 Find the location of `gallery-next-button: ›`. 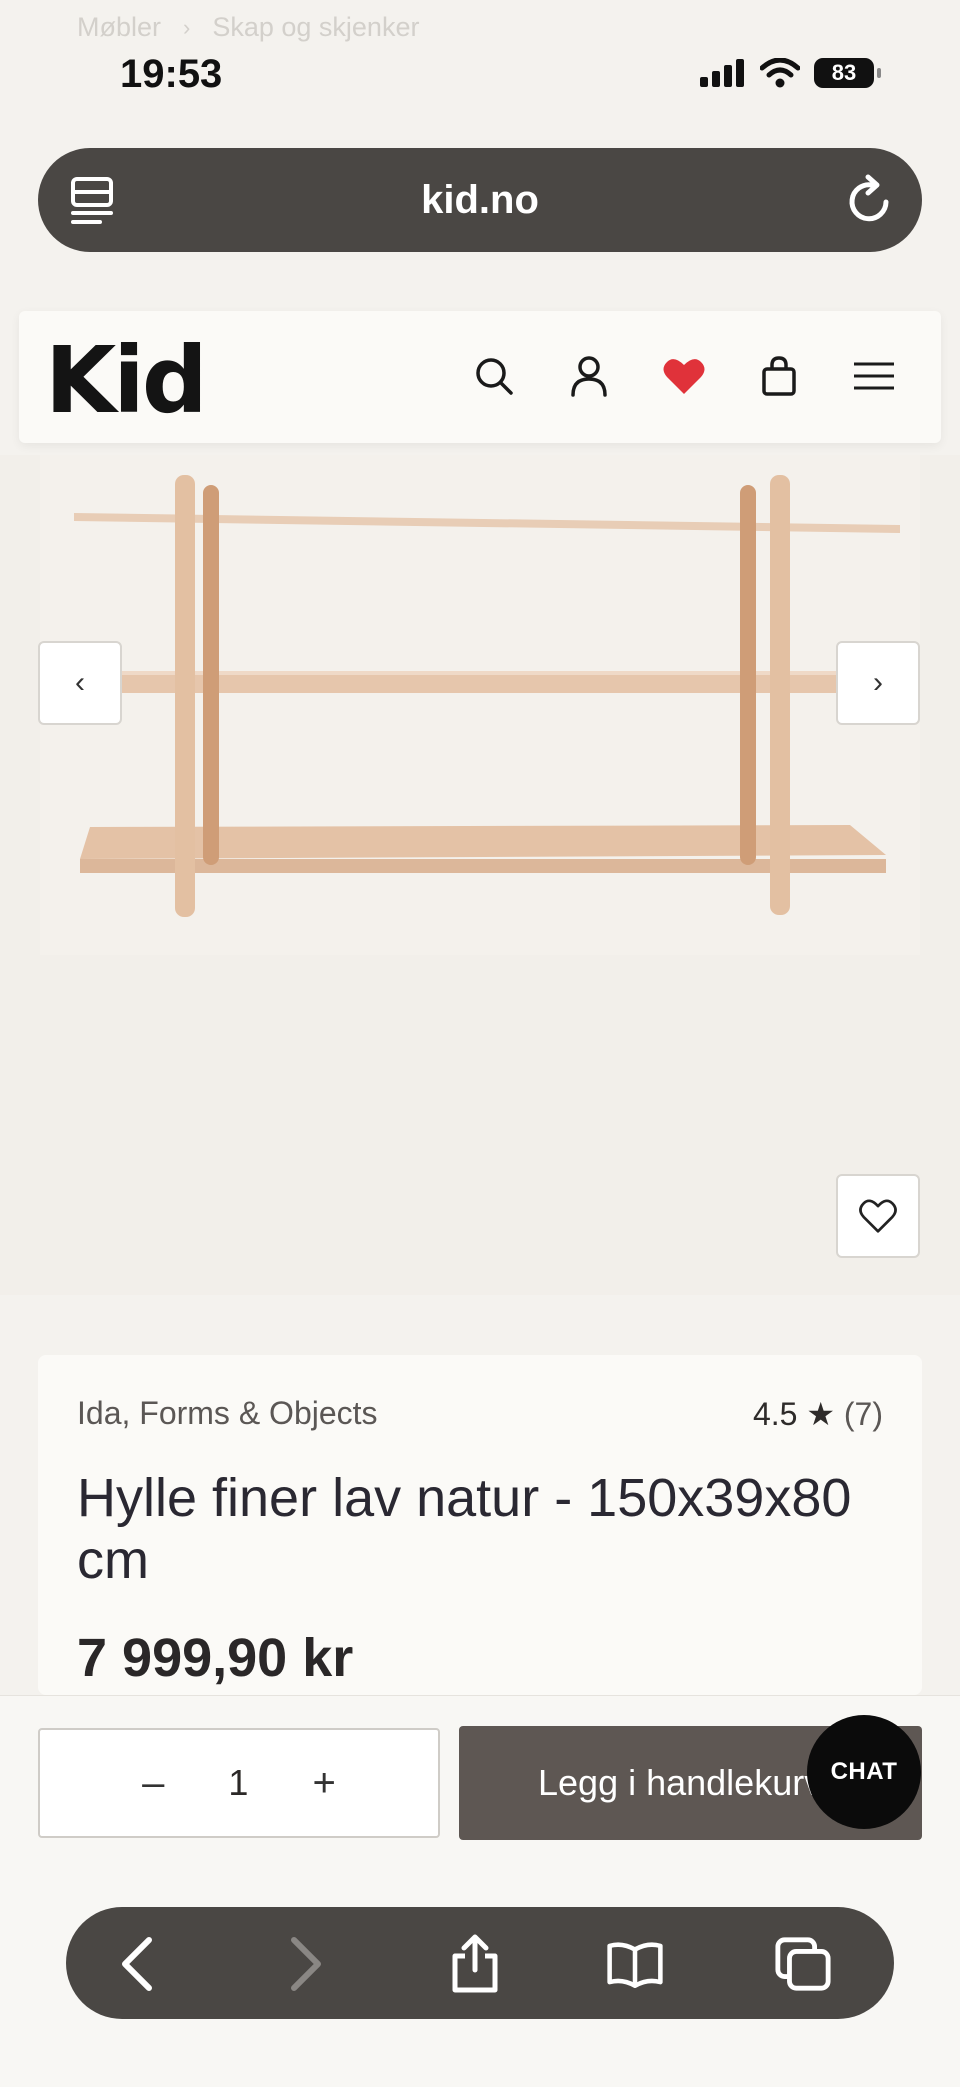

gallery-next-button: › is located at coordinates (878, 683).